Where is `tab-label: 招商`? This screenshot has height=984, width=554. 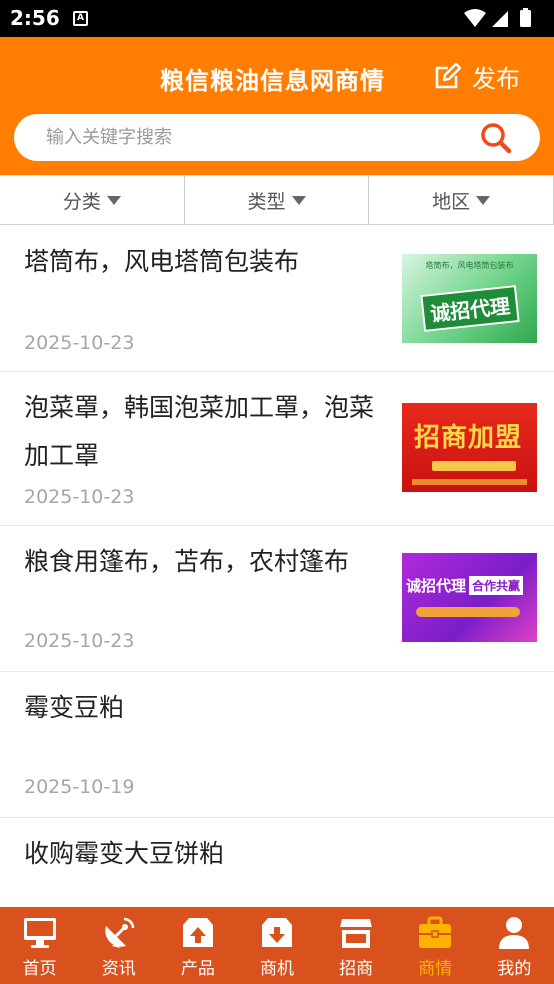
tab-label: 招商 is located at coordinates (356, 969).